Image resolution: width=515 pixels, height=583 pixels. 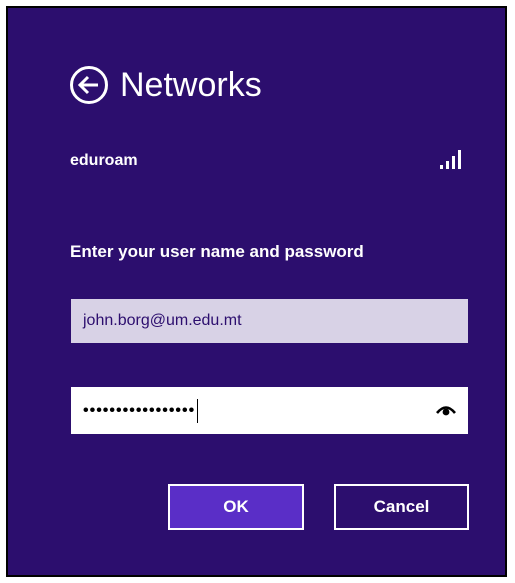 What do you see at coordinates (162, 320) in the screenshot?
I see `username-value: john.borg@um.edu.mt` at bounding box center [162, 320].